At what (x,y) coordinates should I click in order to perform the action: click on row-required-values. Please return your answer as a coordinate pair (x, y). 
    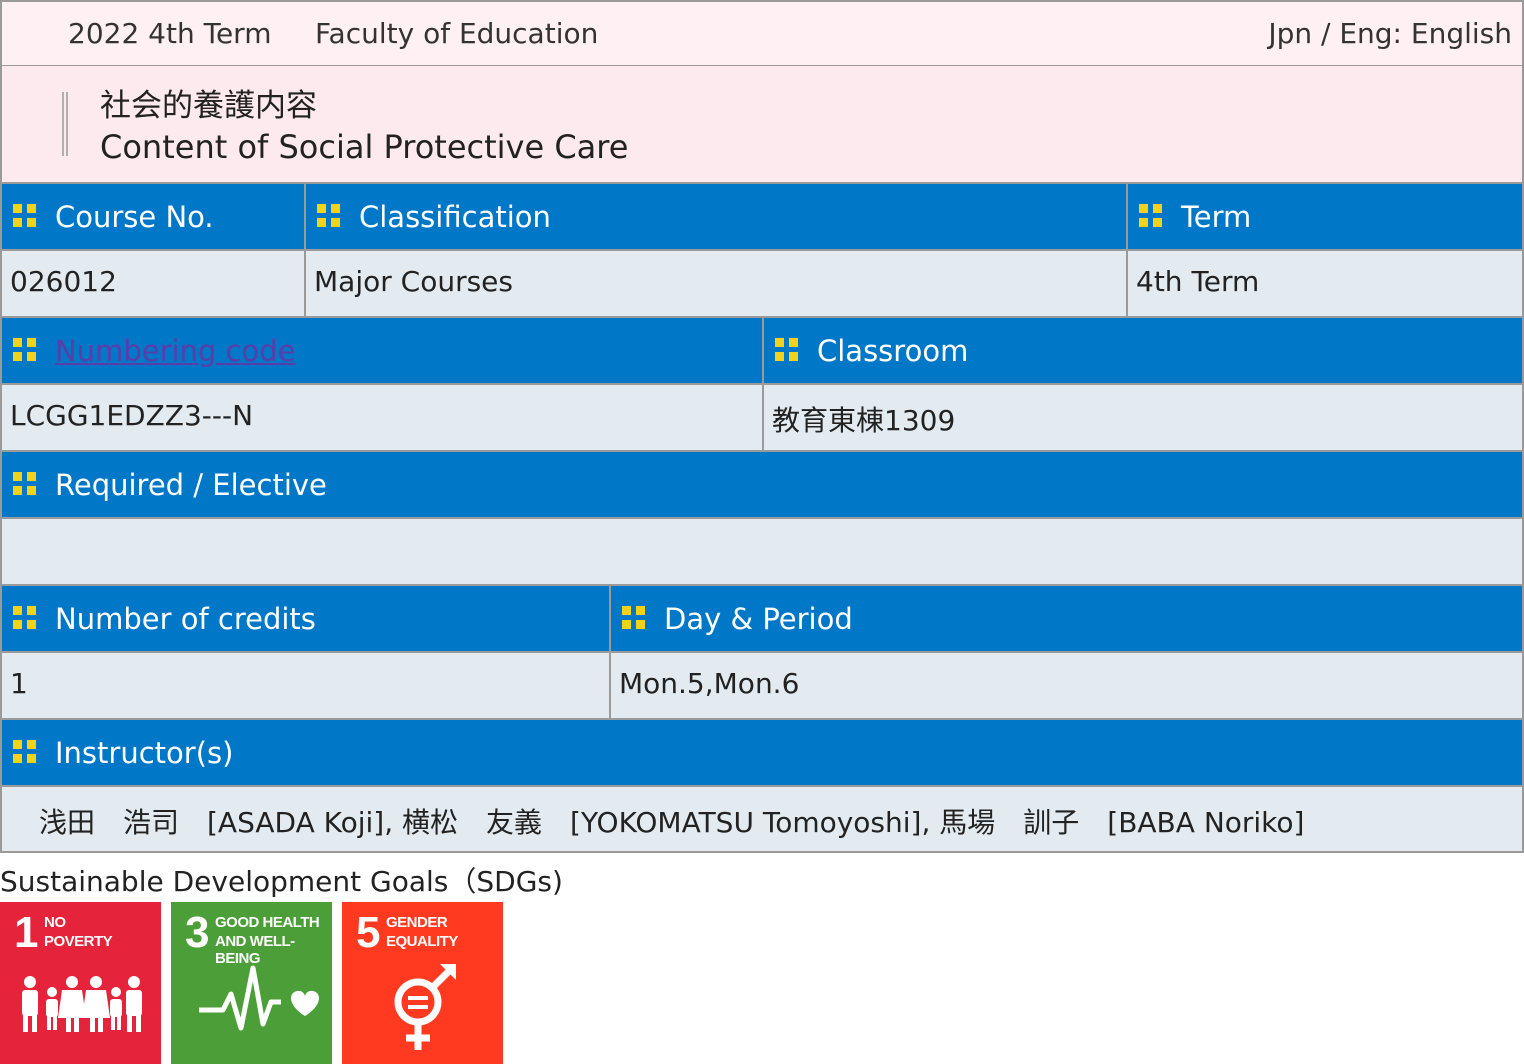
    Looking at the image, I should click on (762, 552).